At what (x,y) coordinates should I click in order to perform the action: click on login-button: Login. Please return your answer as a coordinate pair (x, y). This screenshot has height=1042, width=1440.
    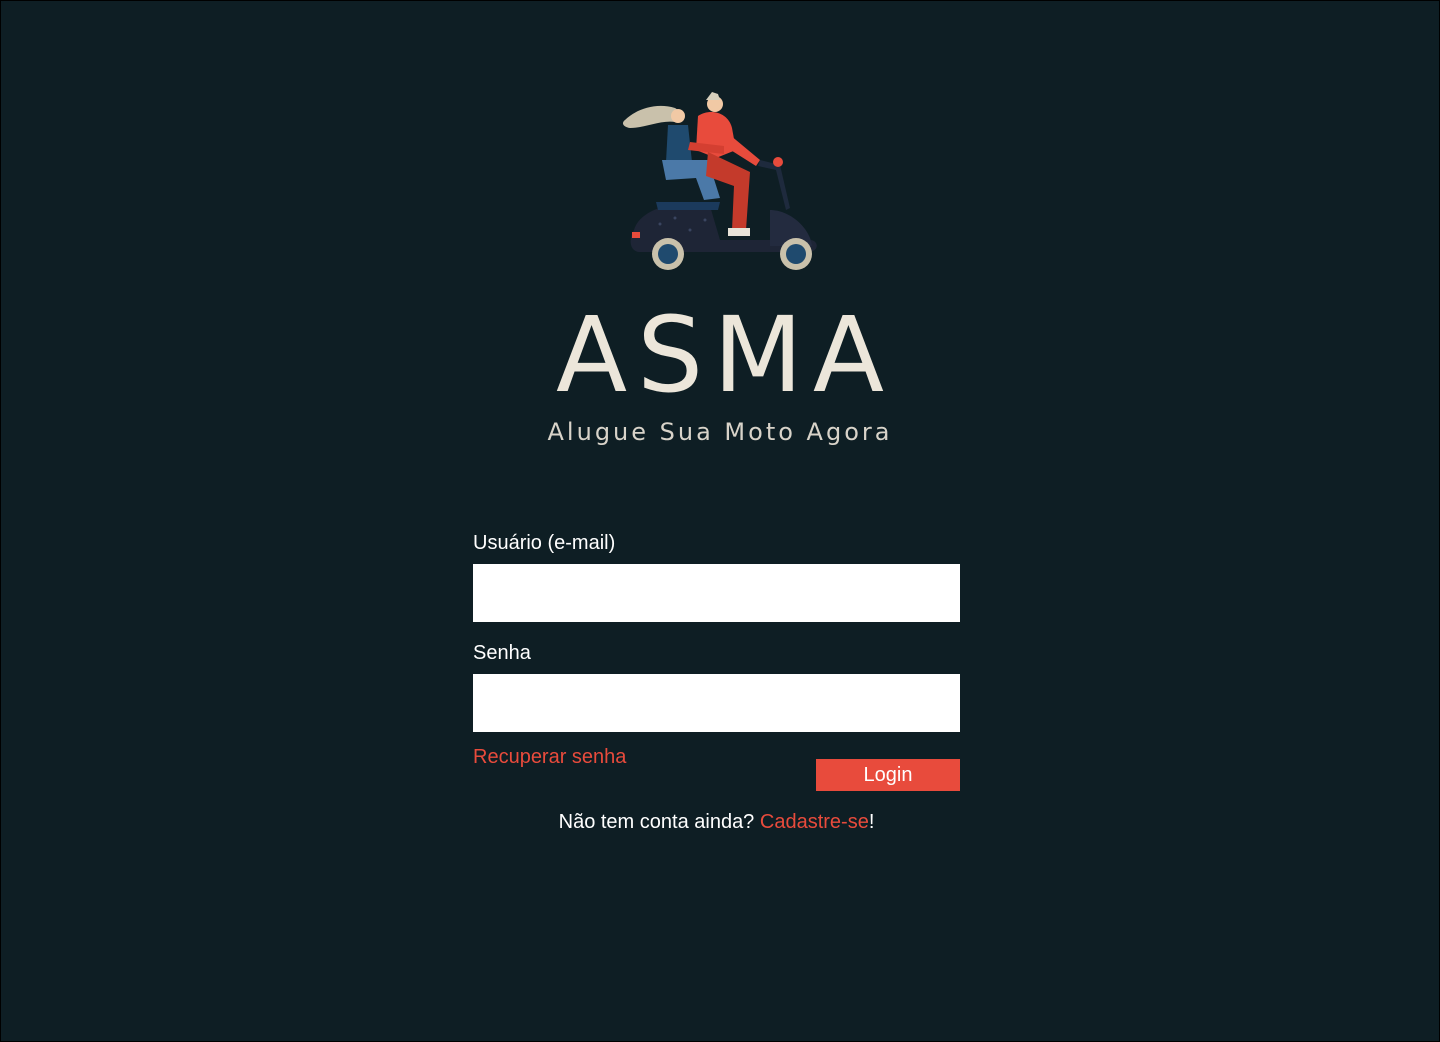
    Looking at the image, I should click on (888, 775).